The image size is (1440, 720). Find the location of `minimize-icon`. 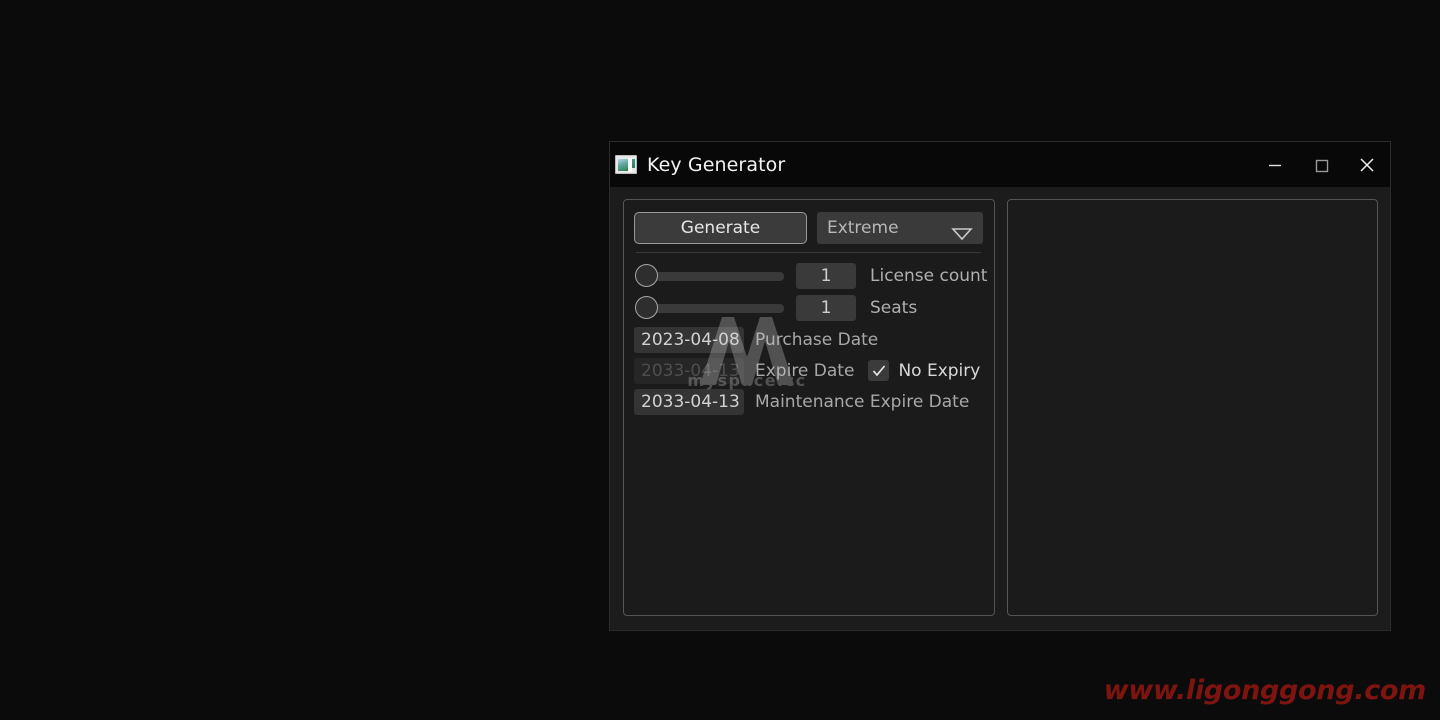

minimize-icon is located at coordinates (1275, 165).